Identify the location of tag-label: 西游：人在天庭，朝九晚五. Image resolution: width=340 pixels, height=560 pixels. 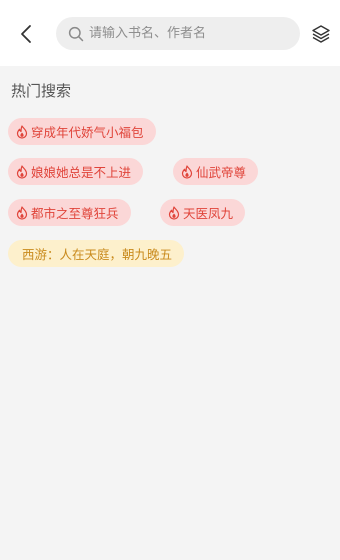
(97, 254).